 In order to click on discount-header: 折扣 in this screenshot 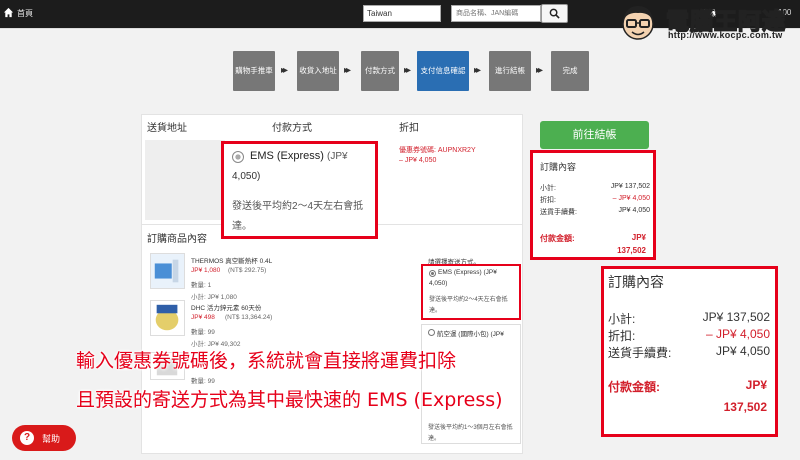, I will do `click(409, 128)`.